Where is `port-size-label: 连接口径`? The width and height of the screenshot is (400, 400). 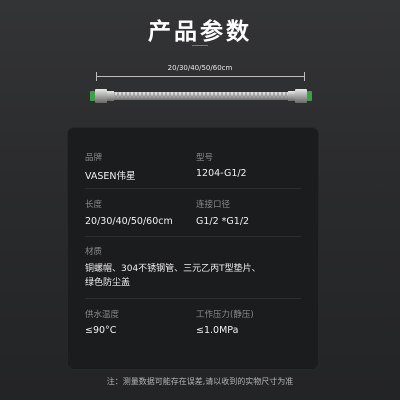 port-size-label: 连接口径 is located at coordinates (213, 205).